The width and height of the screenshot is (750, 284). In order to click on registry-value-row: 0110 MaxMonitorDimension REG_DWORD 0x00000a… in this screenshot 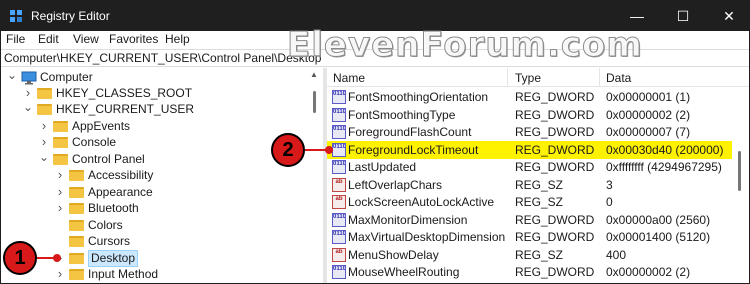, I will do `click(529, 220)`.